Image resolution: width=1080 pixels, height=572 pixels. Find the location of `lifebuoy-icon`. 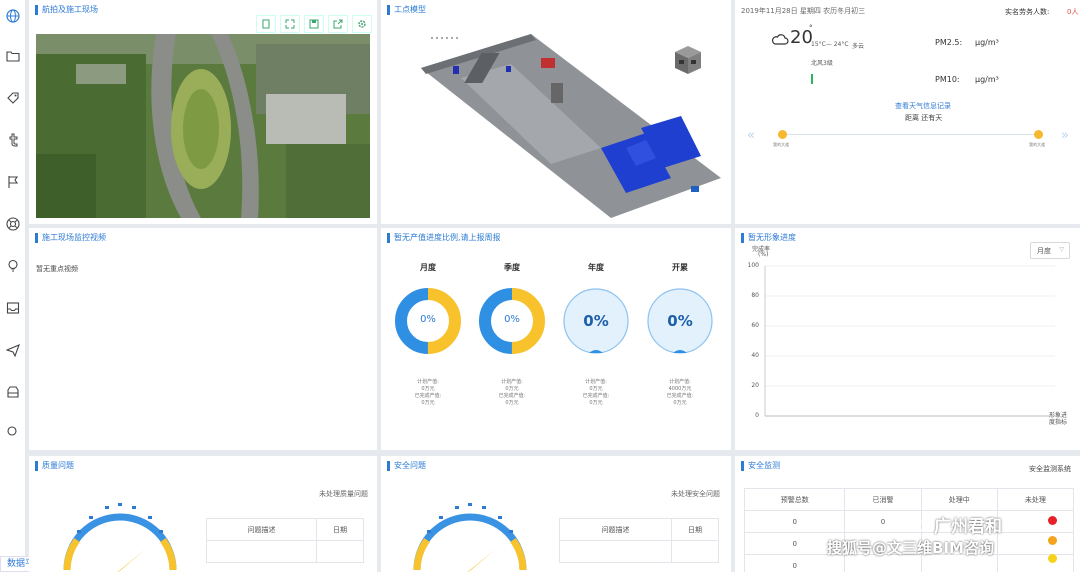

lifebuoy-icon is located at coordinates (13, 224).